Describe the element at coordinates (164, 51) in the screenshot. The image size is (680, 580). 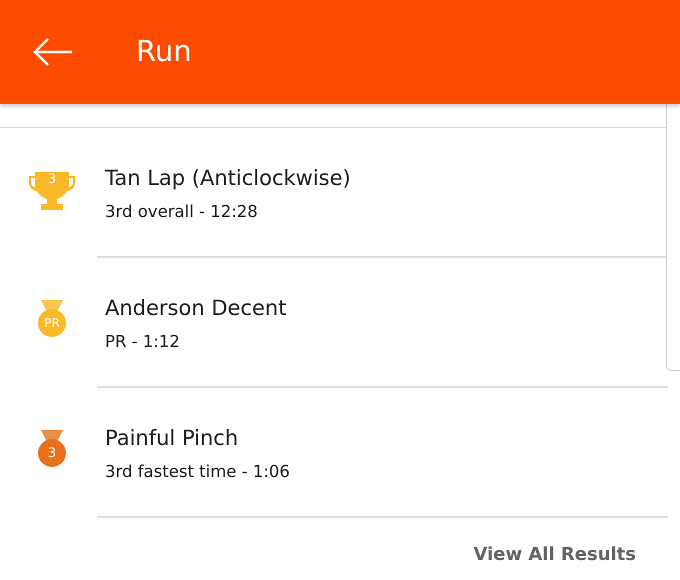
I see `screen-title: Run` at that location.